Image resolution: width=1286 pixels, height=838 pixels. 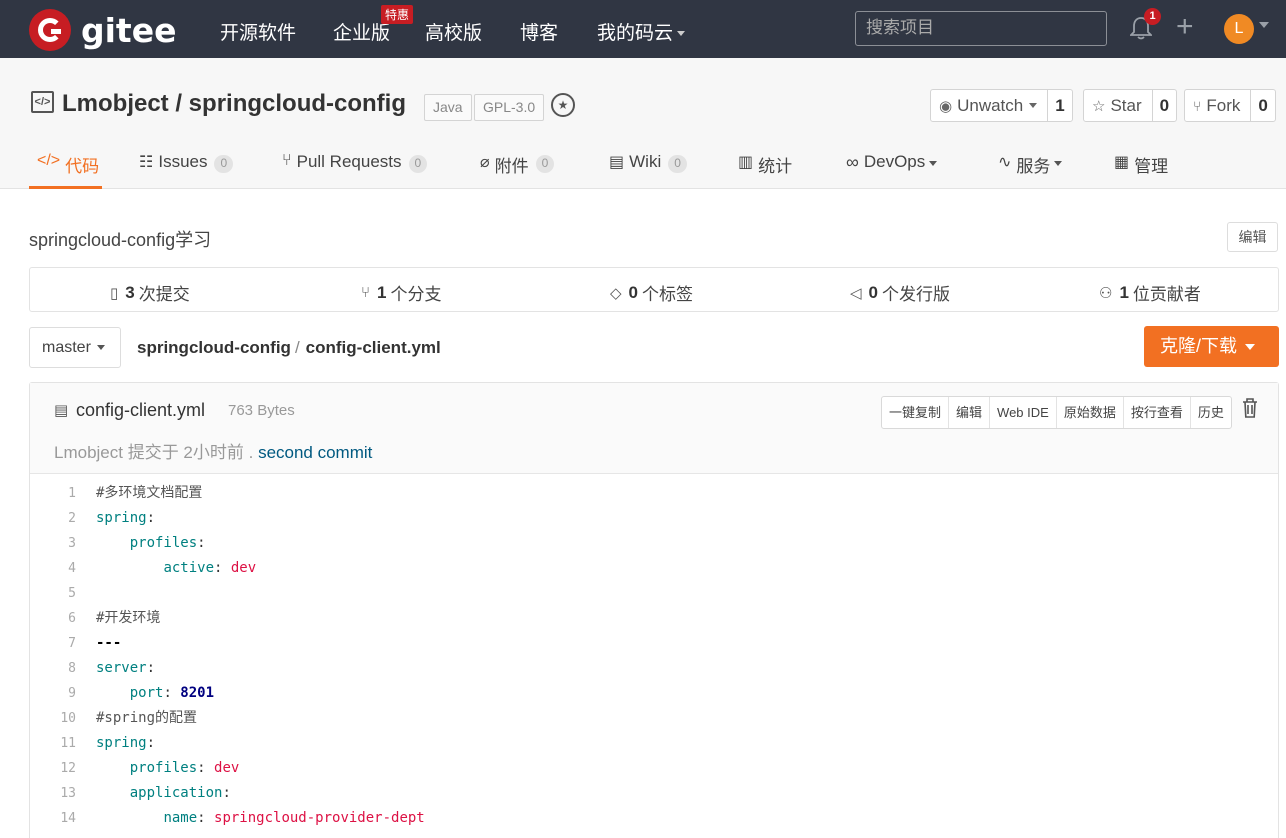 What do you see at coordinates (981, 28) in the screenshot?
I see `search-input: 搜索项目` at bounding box center [981, 28].